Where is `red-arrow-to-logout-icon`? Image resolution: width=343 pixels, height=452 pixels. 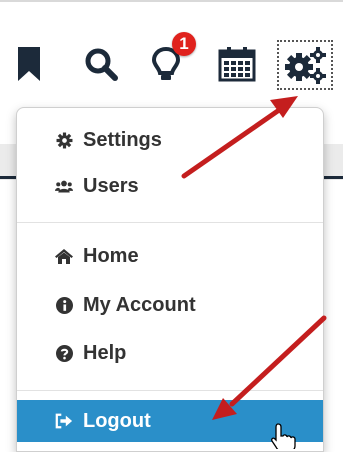 red-arrow-to-logout-icon is located at coordinates (269, 367).